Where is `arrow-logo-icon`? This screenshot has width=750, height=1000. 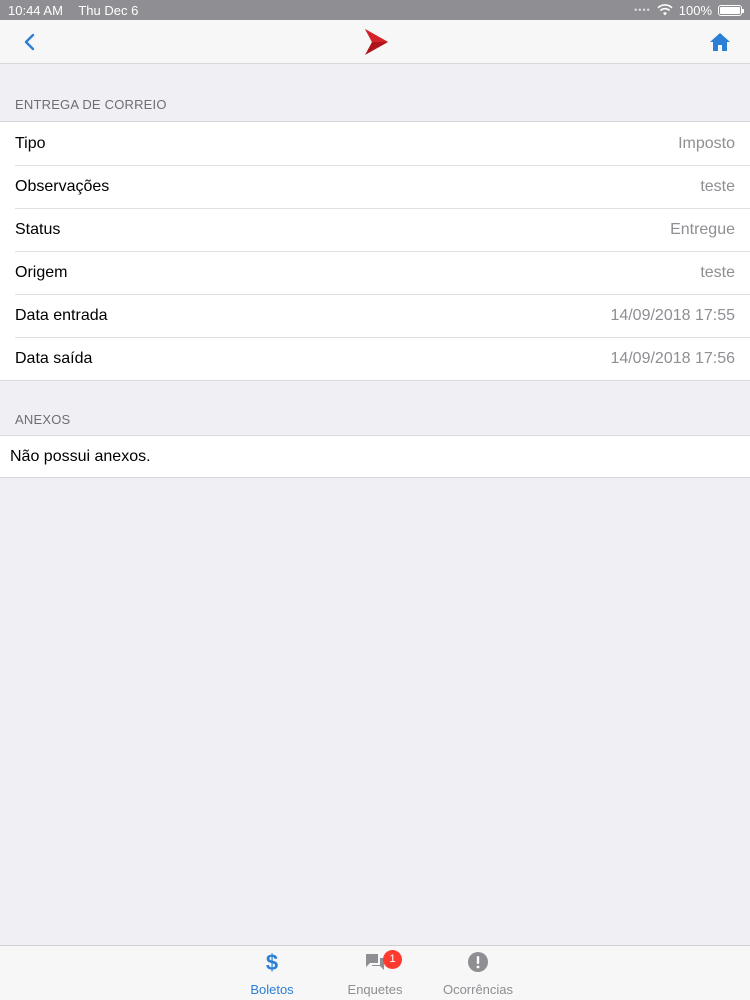
arrow-logo-icon is located at coordinates (376, 42).